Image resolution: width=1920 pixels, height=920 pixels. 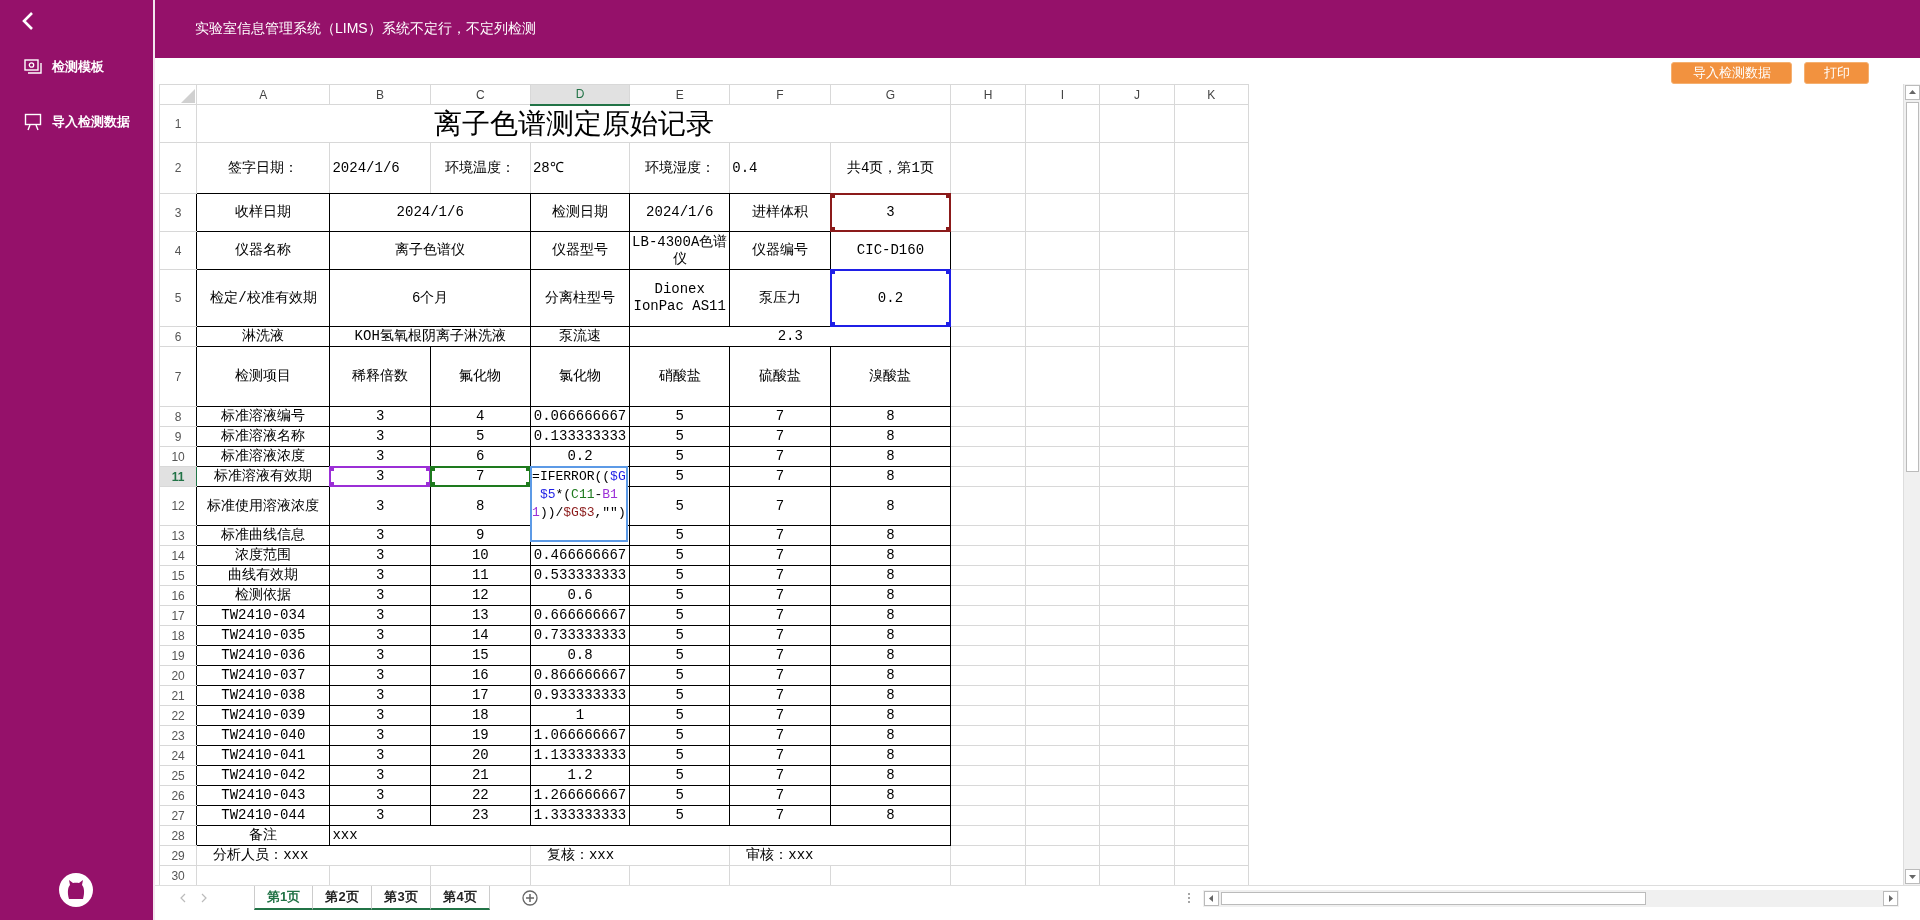 What do you see at coordinates (780, 94) in the screenshot?
I see `column-header: F` at bounding box center [780, 94].